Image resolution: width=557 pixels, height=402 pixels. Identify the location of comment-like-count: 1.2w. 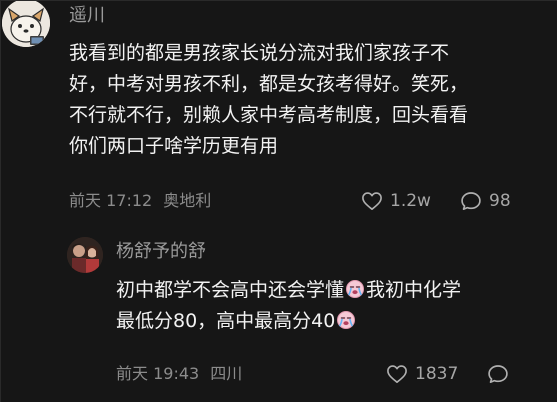
(410, 201).